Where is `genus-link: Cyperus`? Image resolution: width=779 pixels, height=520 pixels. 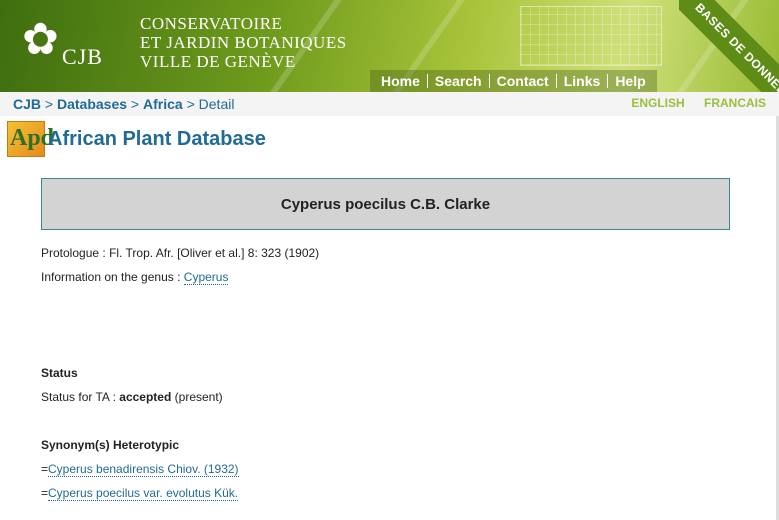 genus-link: Cyperus is located at coordinates (206, 277).